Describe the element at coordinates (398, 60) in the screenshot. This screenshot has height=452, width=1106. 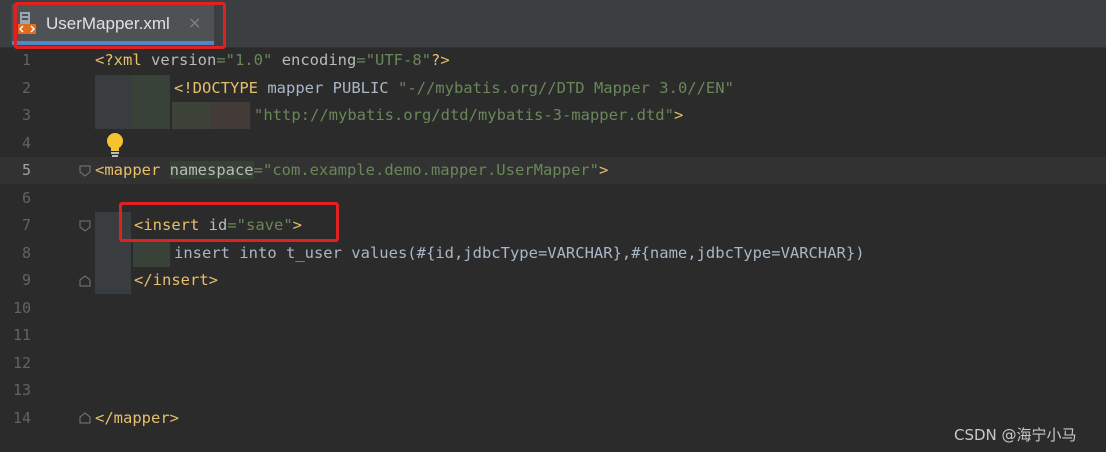
I see `attr-value: "UTF-8"` at that location.